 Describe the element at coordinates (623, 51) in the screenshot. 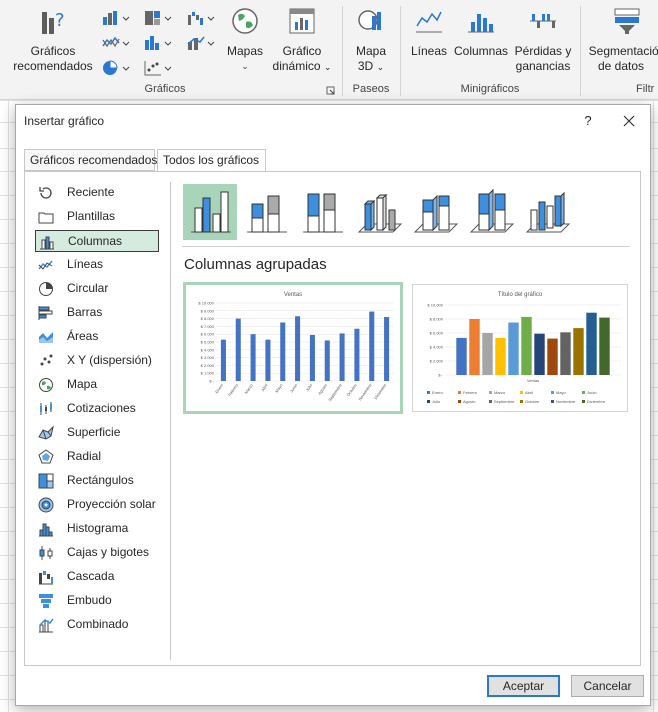

I see `slicer-label-1: Segmentación` at that location.